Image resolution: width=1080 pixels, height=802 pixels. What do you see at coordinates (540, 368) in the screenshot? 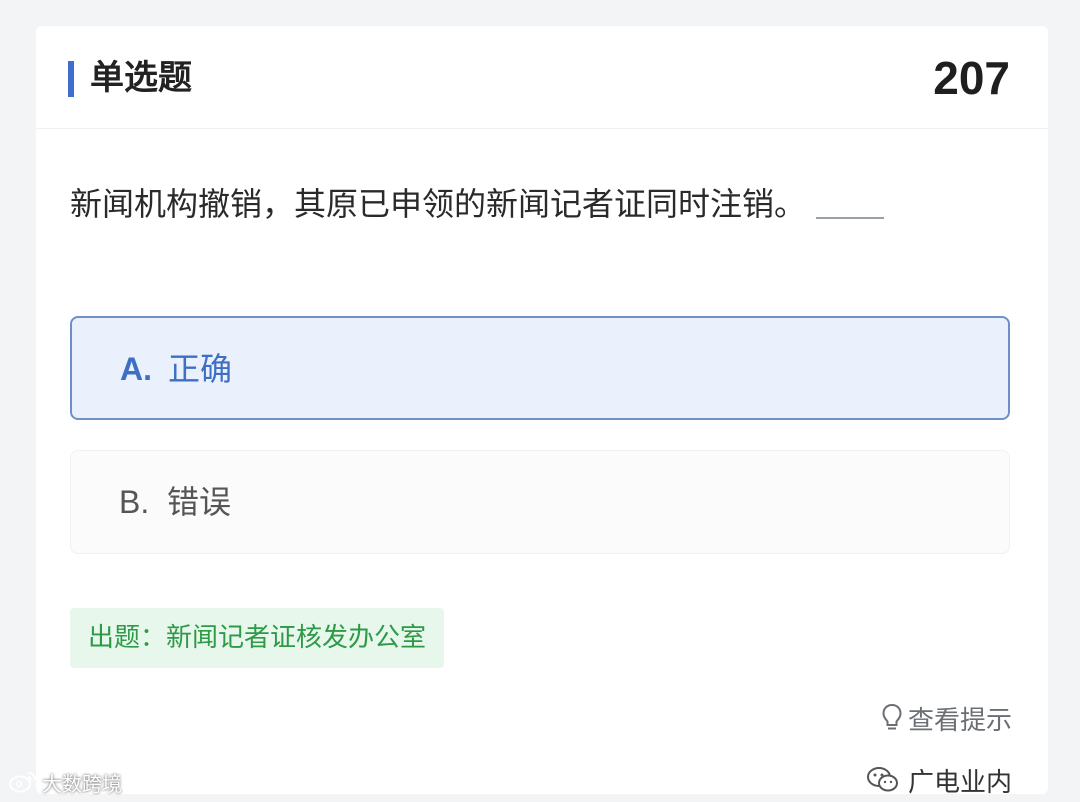
I see `option-a: A. 正确` at bounding box center [540, 368].